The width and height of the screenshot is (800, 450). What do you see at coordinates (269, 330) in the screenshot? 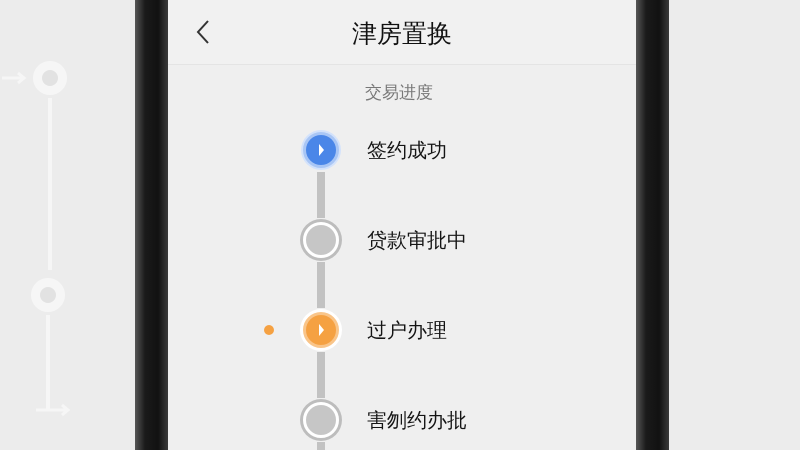
I see `status-dot` at bounding box center [269, 330].